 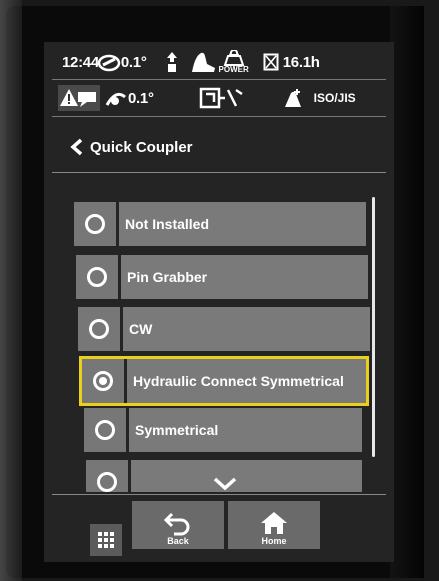 I want to click on option-hydraulic-connect-symmetrical: Hydraulic Connect Symmetrical, so click(x=224, y=381).